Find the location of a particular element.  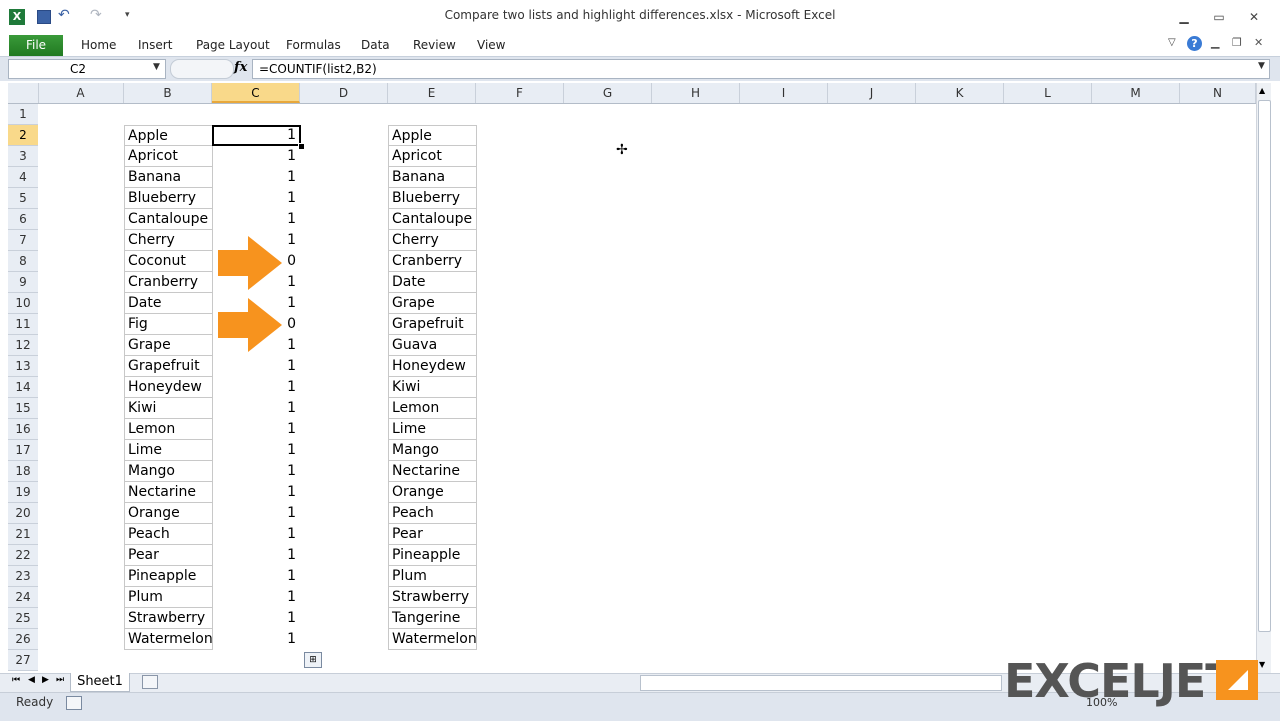

cell-e13: Honeydew is located at coordinates (432, 366).